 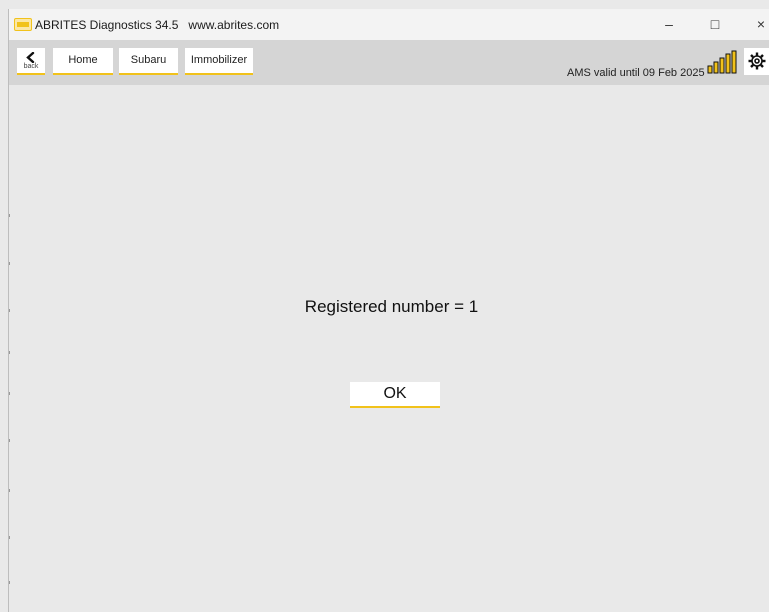 I want to click on back-button: back, so click(x=31, y=61).